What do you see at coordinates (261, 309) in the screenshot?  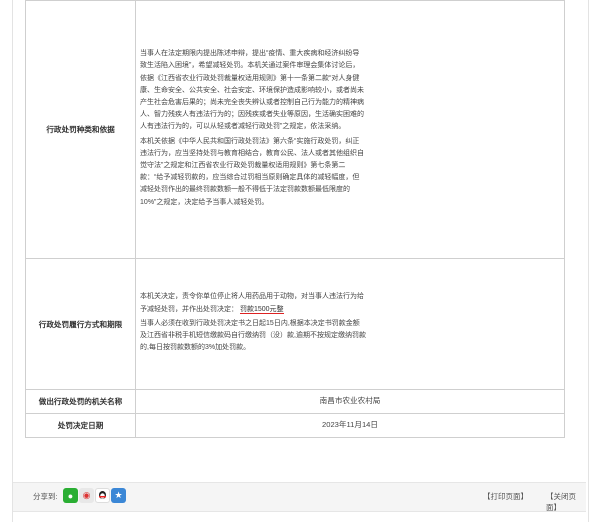 I see `fine-amount: 罚款1500元整` at bounding box center [261, 309].